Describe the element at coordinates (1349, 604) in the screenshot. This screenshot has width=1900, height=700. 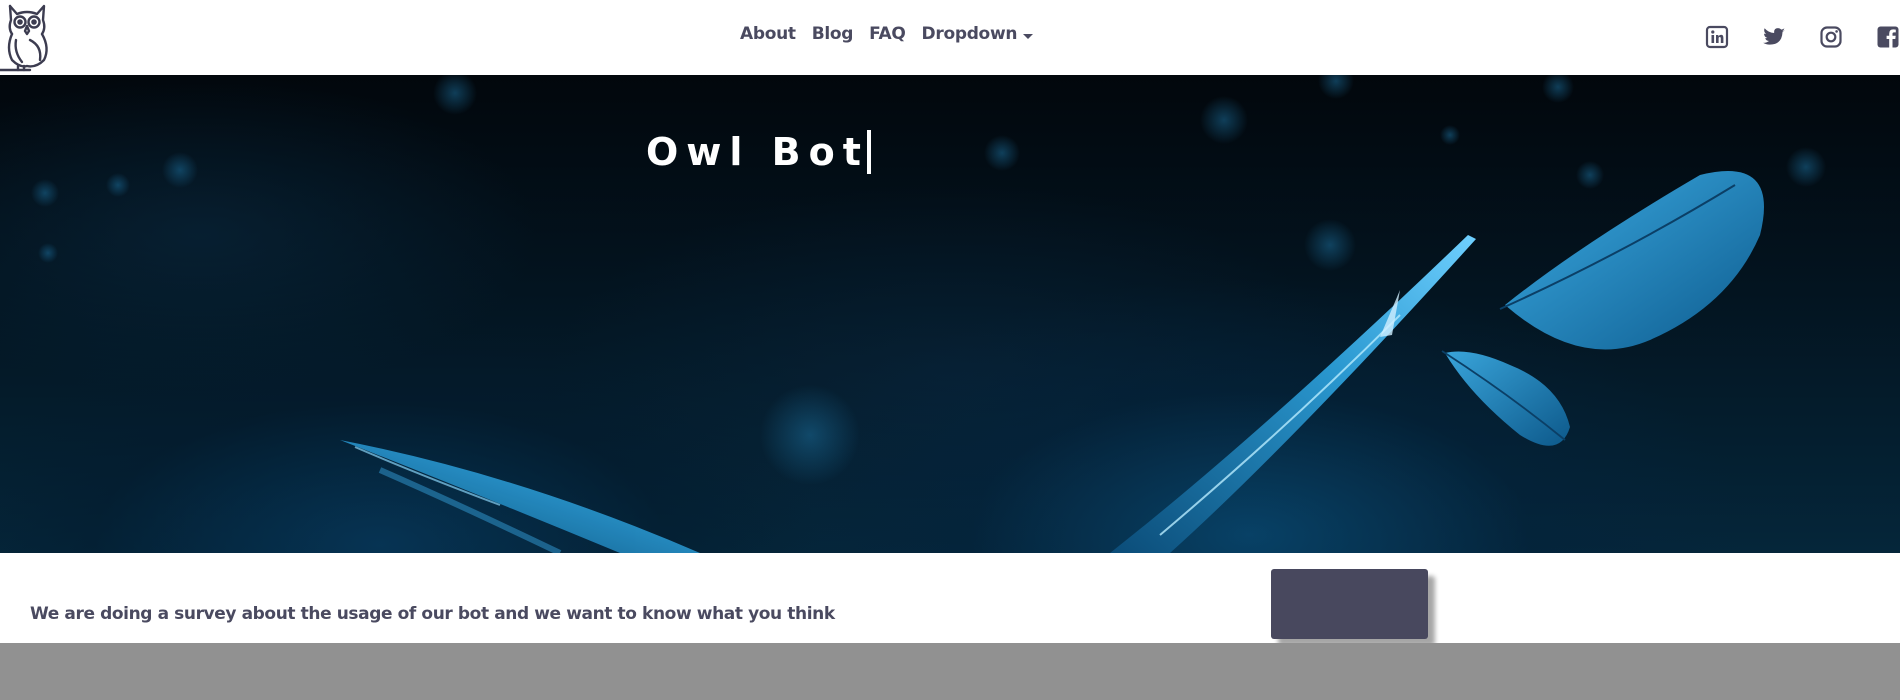
I see `survey-button` at that location.